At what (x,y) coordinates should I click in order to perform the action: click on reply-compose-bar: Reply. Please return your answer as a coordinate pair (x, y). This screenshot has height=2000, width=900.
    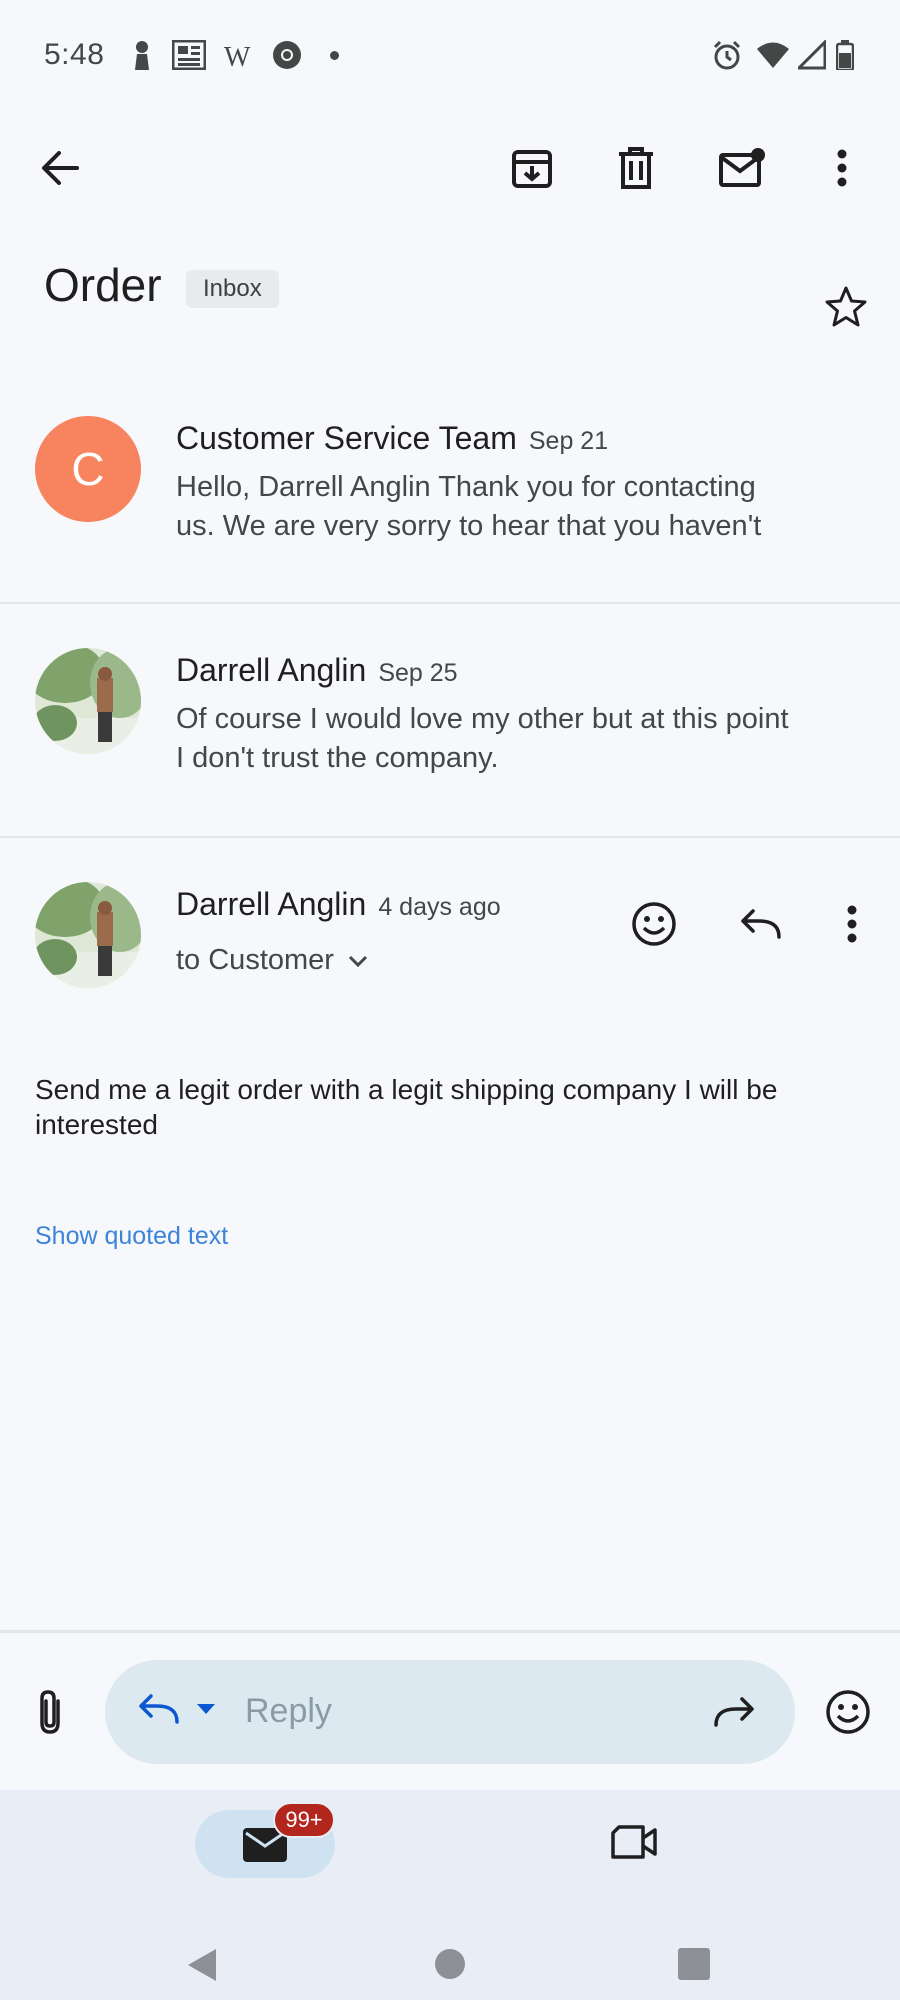
    Looking at the image, I should click on (450, 1712).